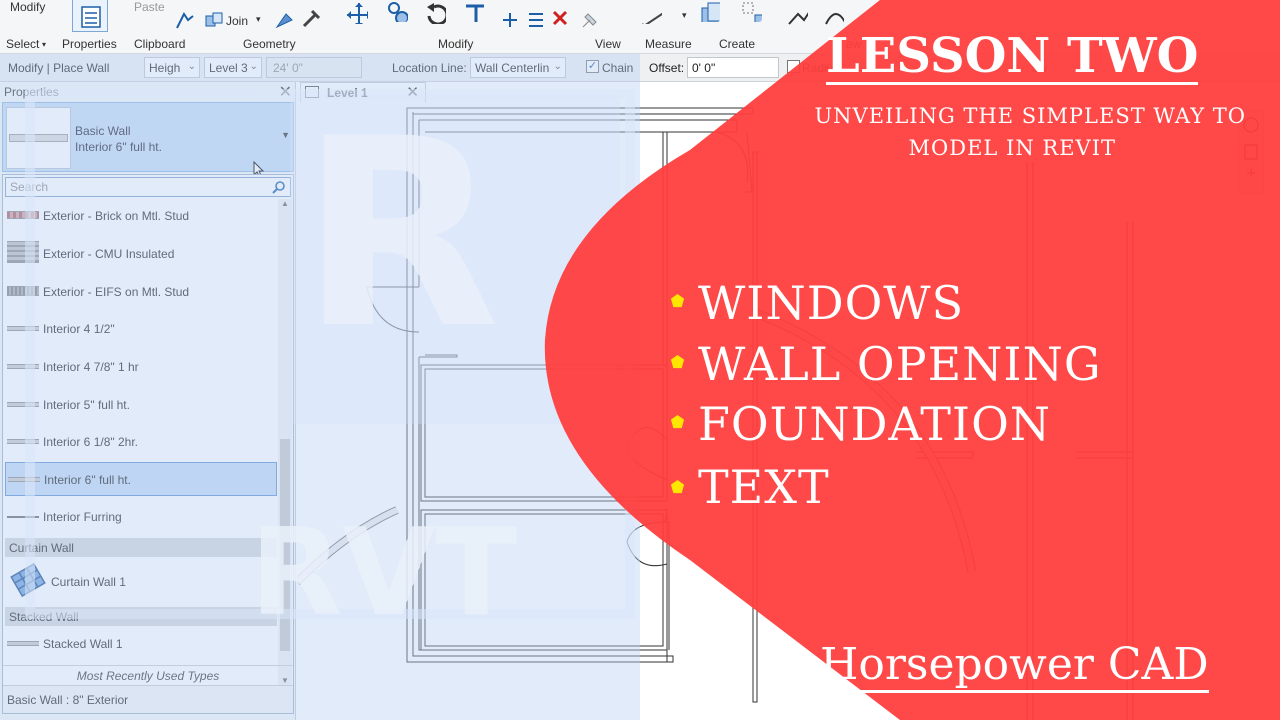  Describe the element at coordinates (285, 135) in the screenshot. I see `chevron-down-icon: ▼` at that location.